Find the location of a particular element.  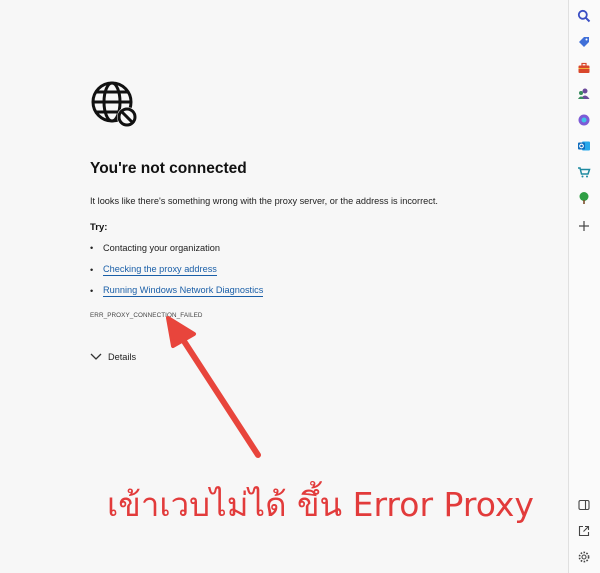

gear-icon is located at coordinates (584, 557).